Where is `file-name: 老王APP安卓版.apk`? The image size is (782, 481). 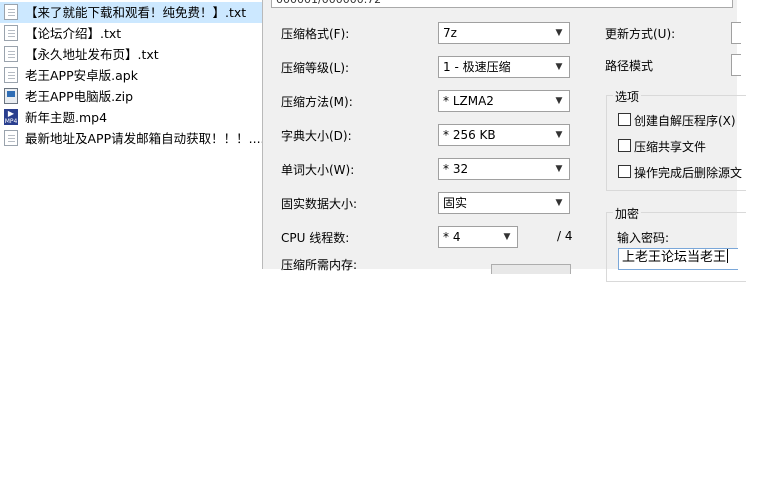
file-name: 老王APP安卓版.apk is located at coordinates (81, 75).